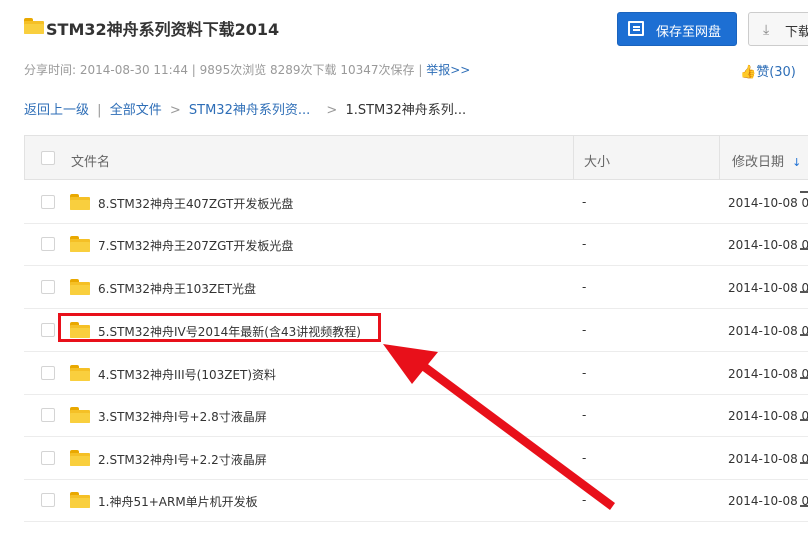 The height and width of the screenshot is (534, 808). What do you see at coordinates (182, 459) in the screenshot?
I see `file-name: 2.STM32神舟I号+2.2寸液晶屏` at bounding box center [182, 459].